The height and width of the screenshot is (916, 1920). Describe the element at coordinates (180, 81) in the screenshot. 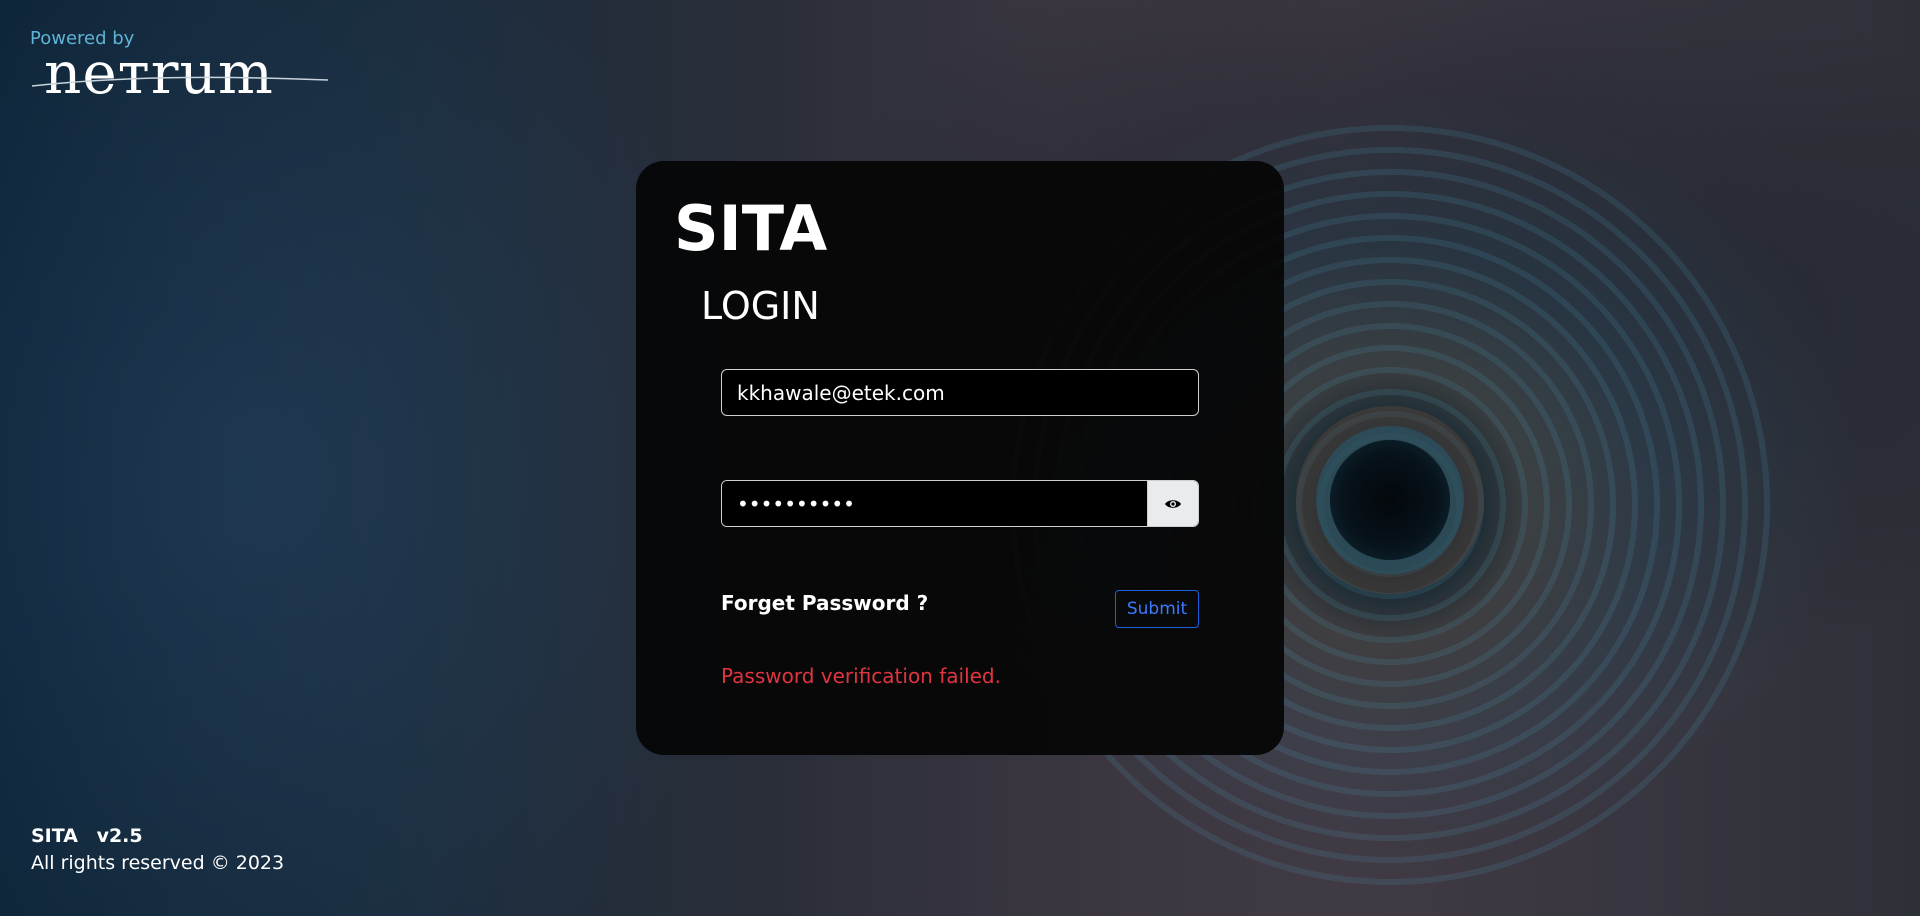

I see `logo-swoosh-icon` at that location.